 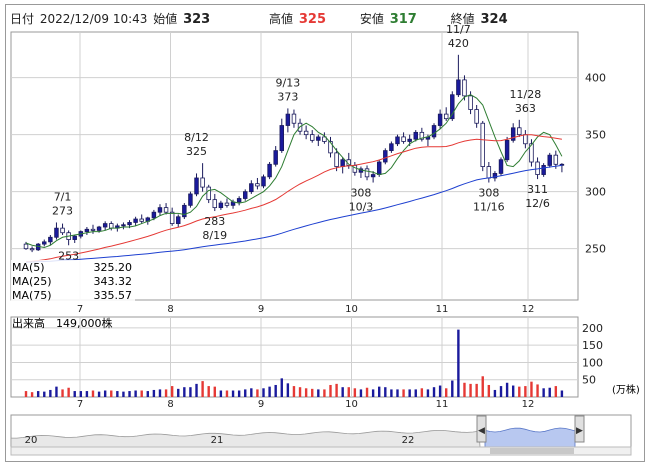 What do you see at coordinates (287, 96) in the screenshot?
I see `price-annotation: 373` at bounding box center [287, 96].